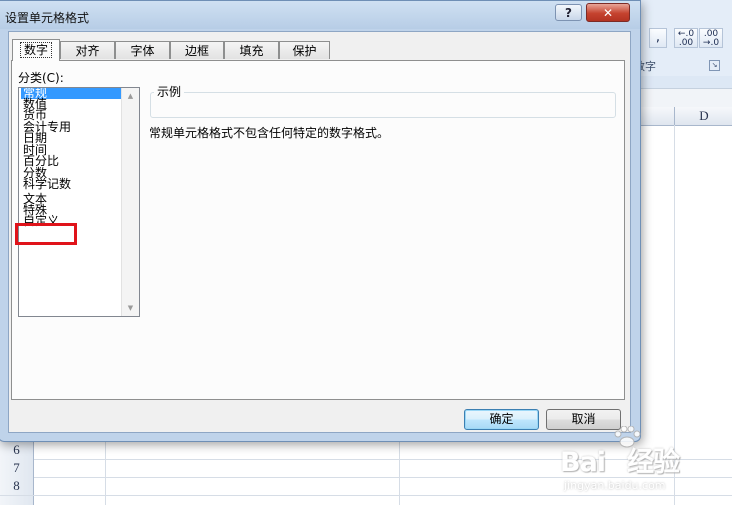  What do you see at coordinates (568, 12) in the screenshot?
I see `help-button: ?` at bounding box center [568, 12].